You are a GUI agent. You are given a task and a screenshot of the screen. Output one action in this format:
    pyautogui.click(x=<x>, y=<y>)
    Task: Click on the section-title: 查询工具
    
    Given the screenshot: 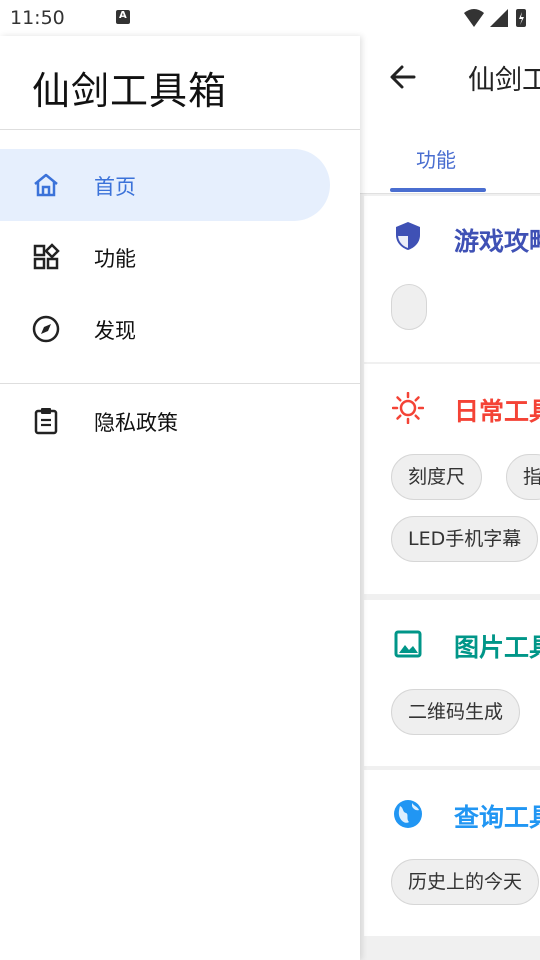 What is the action you would take?
    pyautogui.click(x=497, y=817)
    